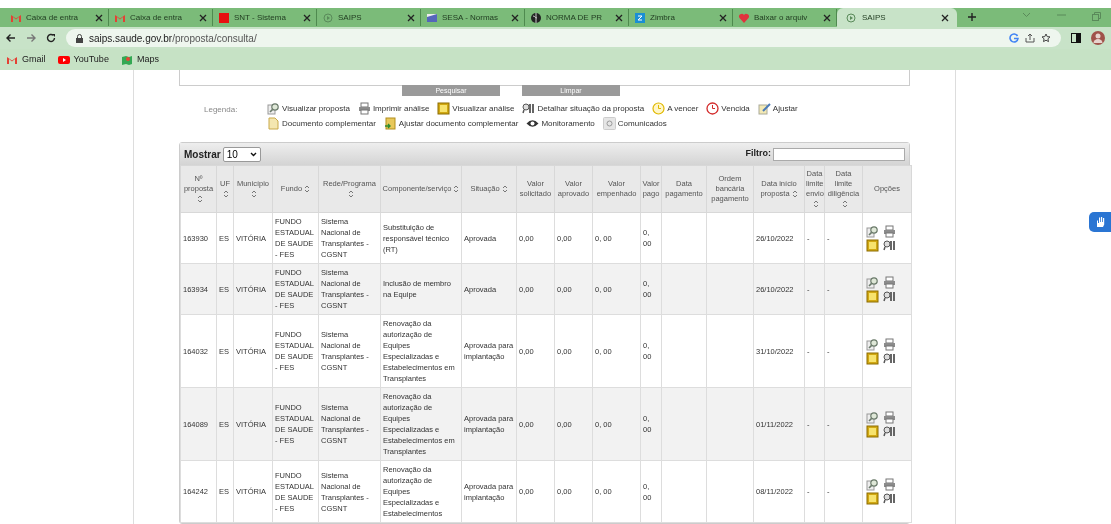  I want to click on legend-text: Documento complementar, so click(329, 123).